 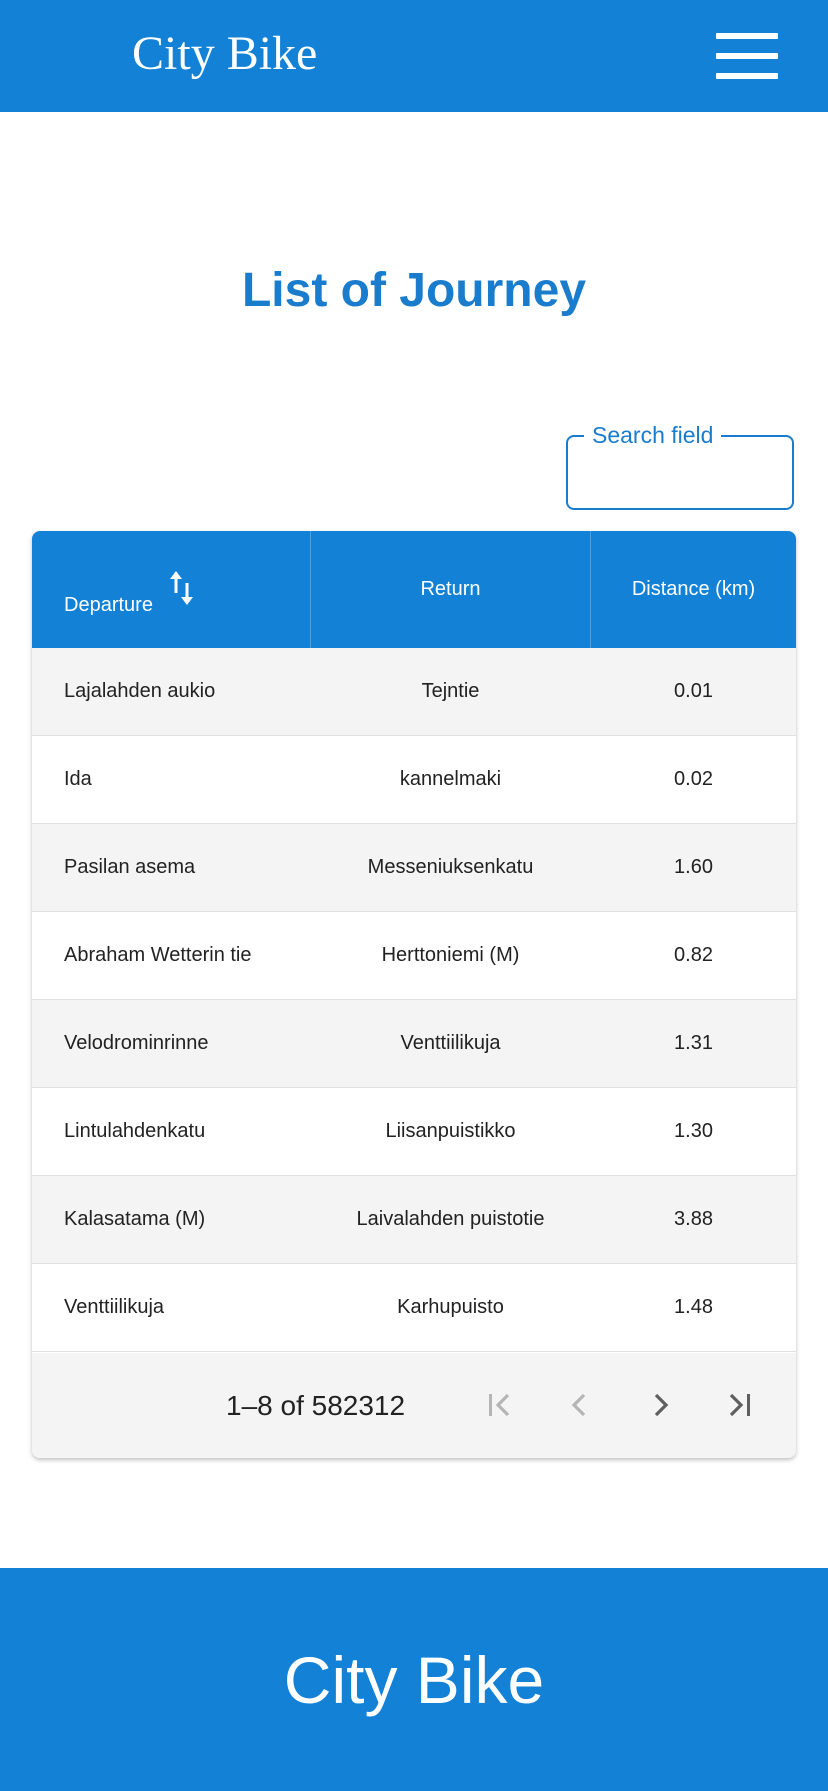 I want to click on page-title: List of Journey, so click(x=414, y=290).